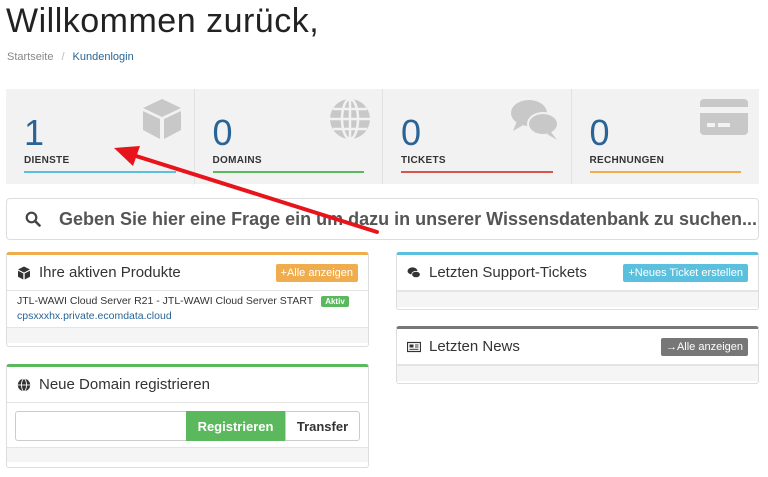 The height and width of the screenshot is (477, 768). What do you see at coordinates (237, 160) in the screenshot?
I see `stat-domains-label: DOMAINS` at bounding box center [237, 160].